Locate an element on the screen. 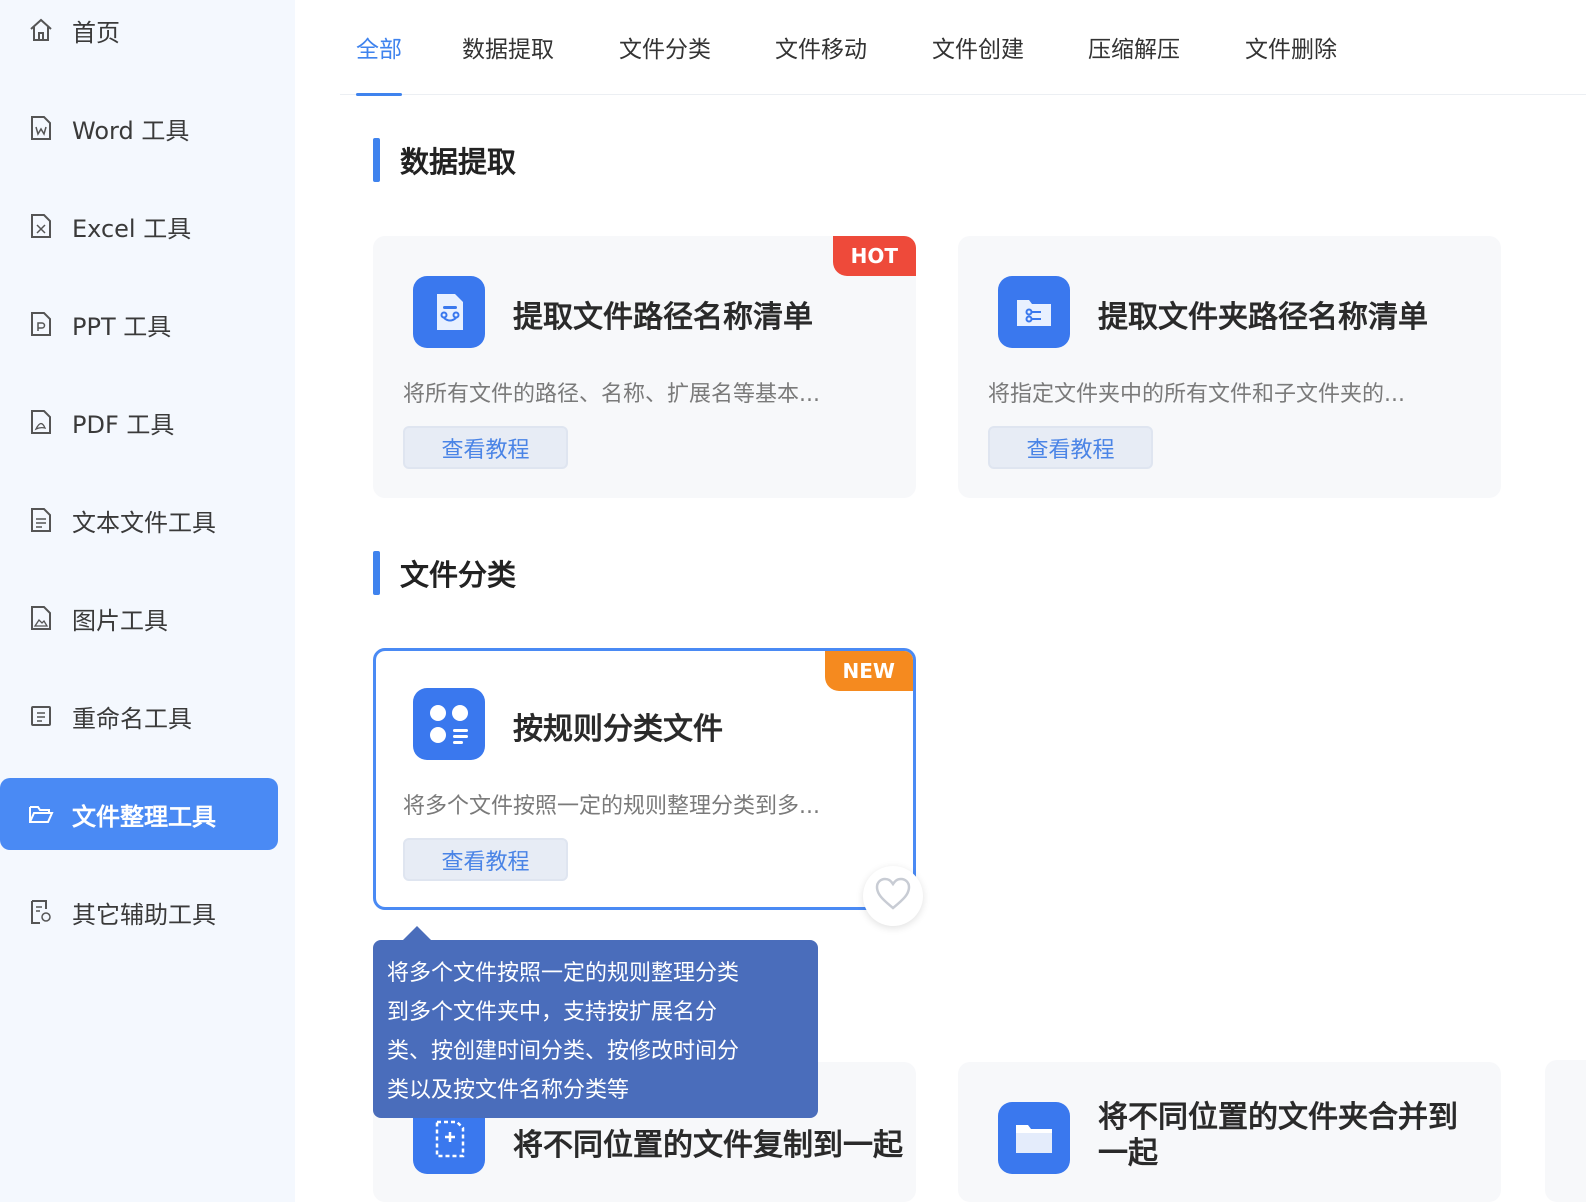 Image resolution: width=1586 pixels, height=1202 pixels. sidebar-item-excel: Excel 工具 is located at coordinates (139, 226).